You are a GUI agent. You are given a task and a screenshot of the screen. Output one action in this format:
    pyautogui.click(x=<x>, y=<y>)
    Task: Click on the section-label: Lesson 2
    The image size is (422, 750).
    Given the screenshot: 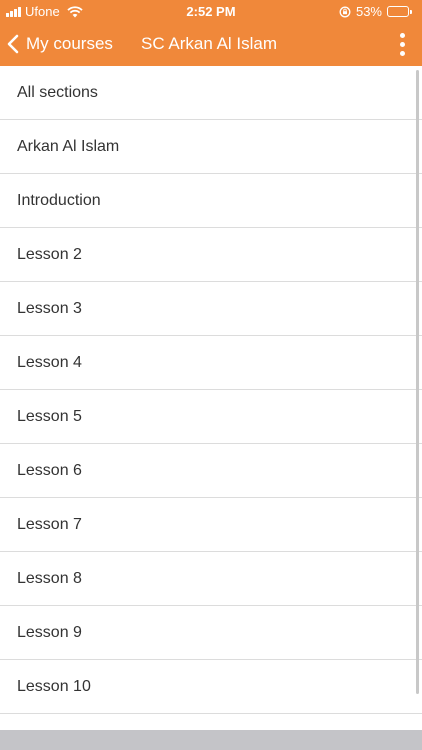 What is the action you would take?
    pyautogui.click(x=49, y=254)
    